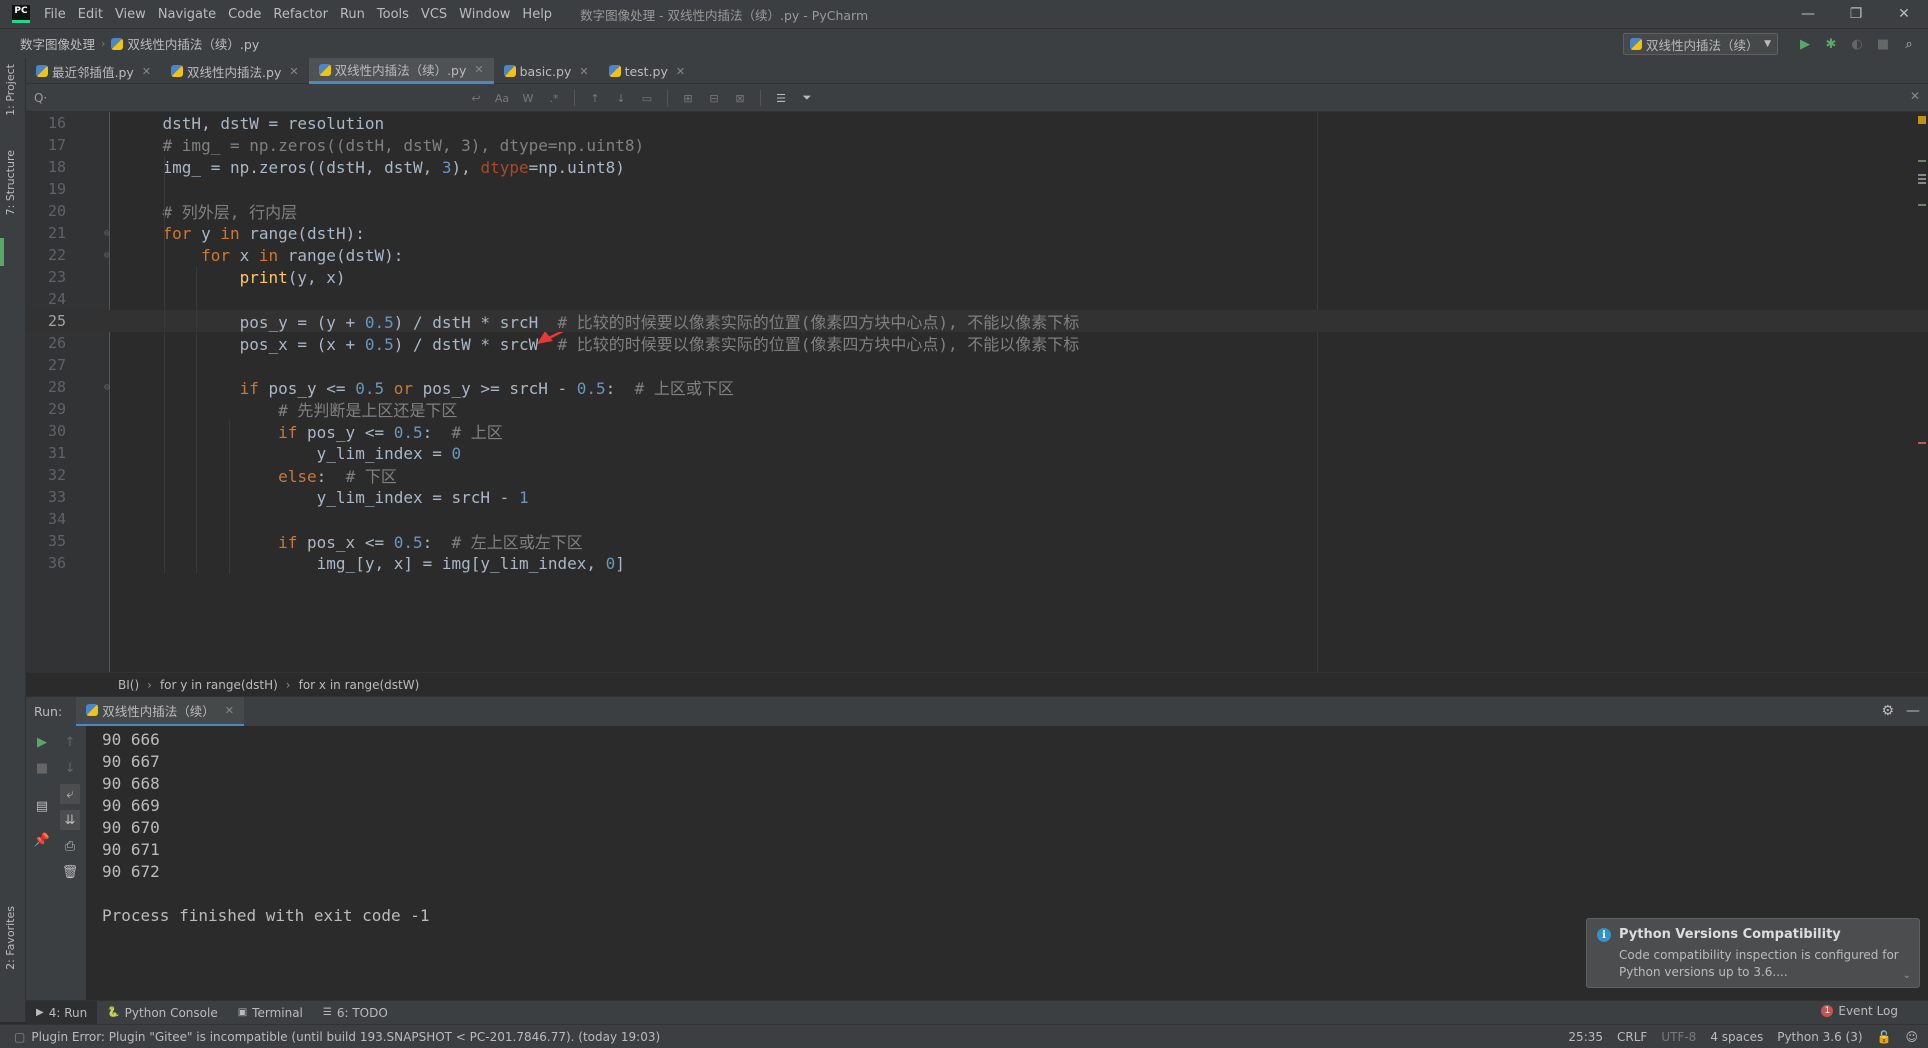  What do you see at coordinates (977, 255) in the screenshot?
I see `code-line: 22 ⊖ for x in range(dstW):` at bounding box center [977, 255].